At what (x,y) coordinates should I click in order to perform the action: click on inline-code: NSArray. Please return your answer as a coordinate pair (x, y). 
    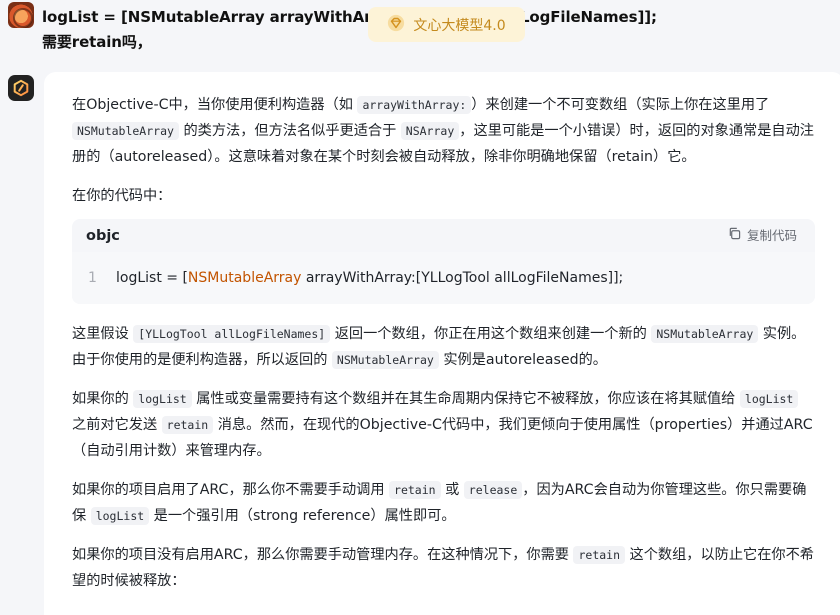
    Looking at the image, I should click on (430, 131).